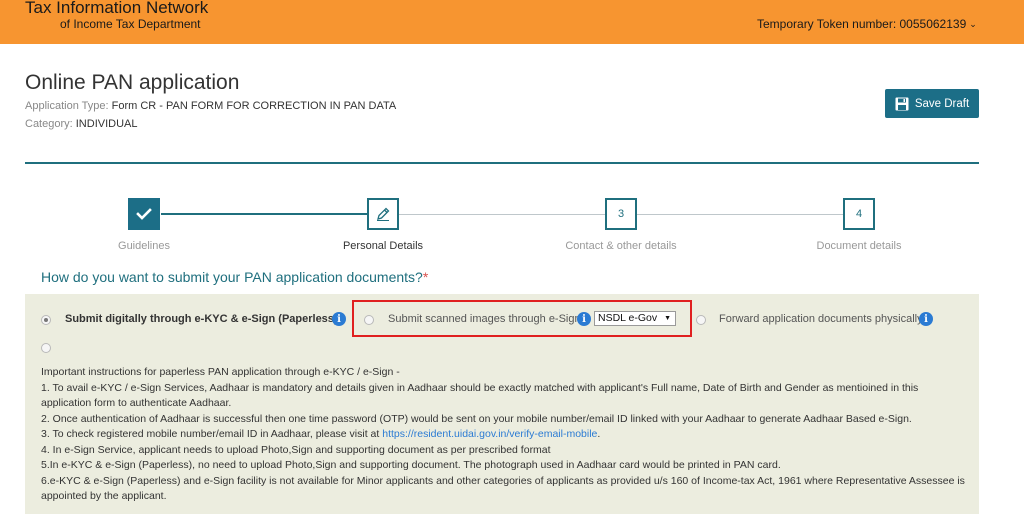  Describe the element at coordinates (621, 246) in the screenshot. I see `step-label-contact-details: Contact & other details` at that location.